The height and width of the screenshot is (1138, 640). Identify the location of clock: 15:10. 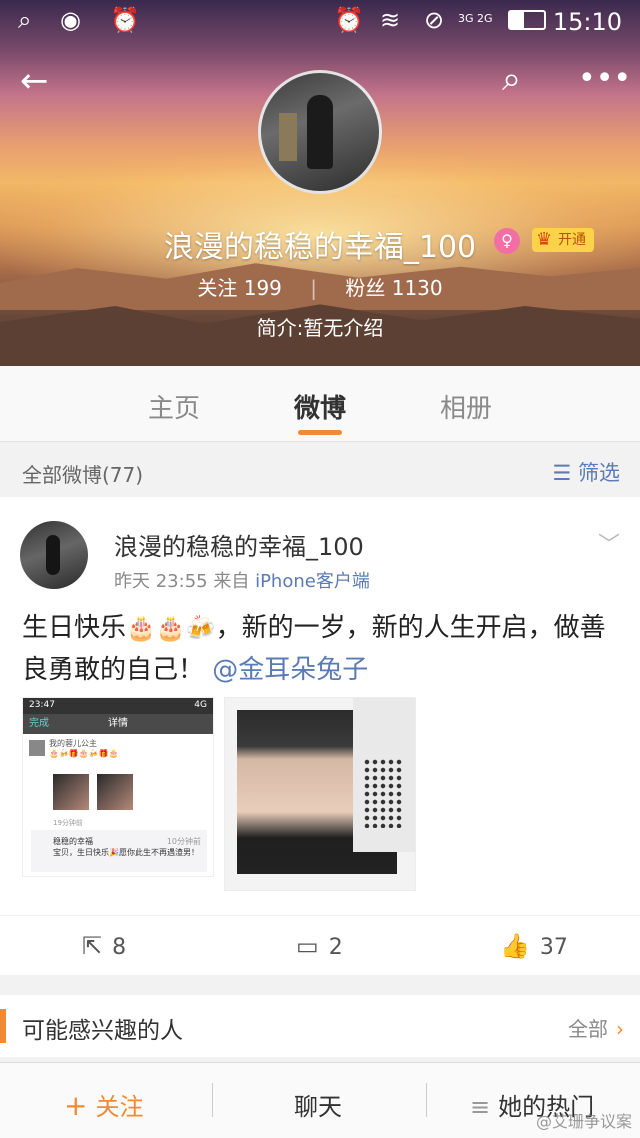
(587, 22).